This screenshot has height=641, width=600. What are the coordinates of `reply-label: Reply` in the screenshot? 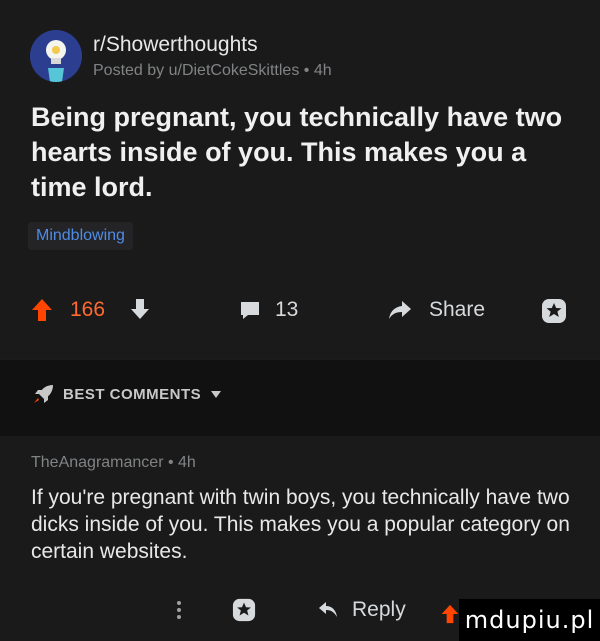 It's located at (379, 609).